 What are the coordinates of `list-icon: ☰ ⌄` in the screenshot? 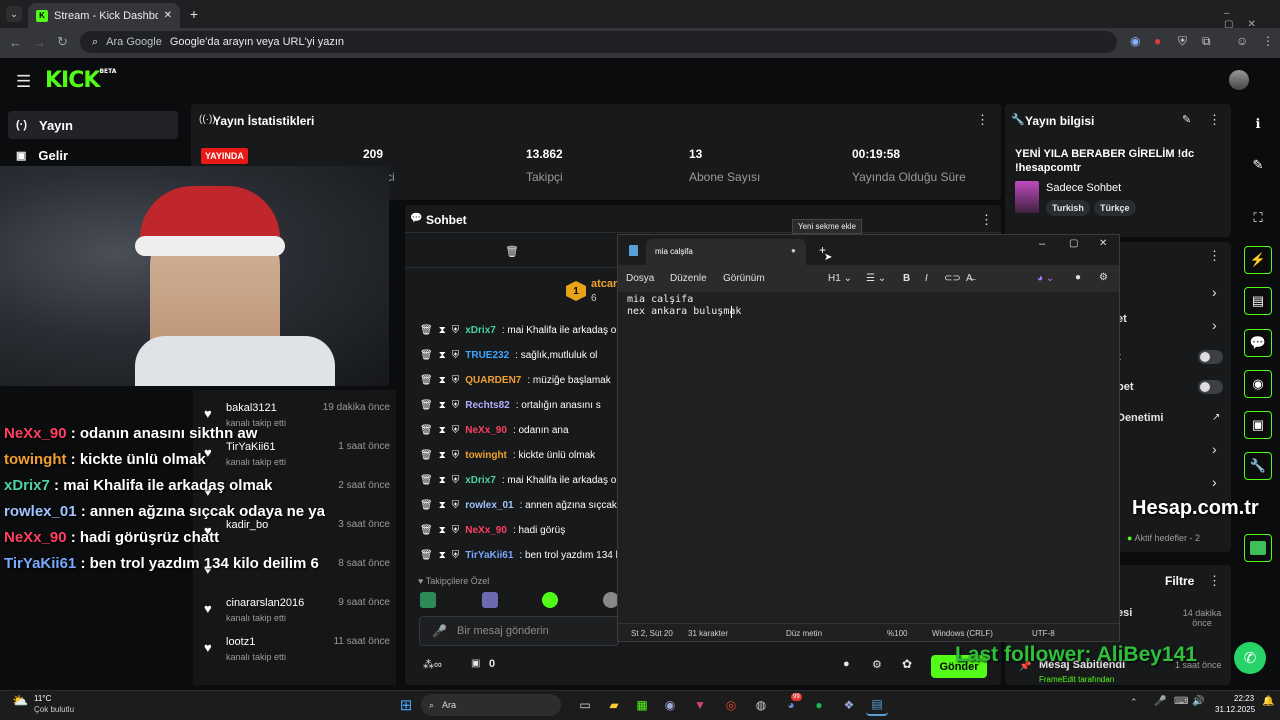 It's located at (876, 278).